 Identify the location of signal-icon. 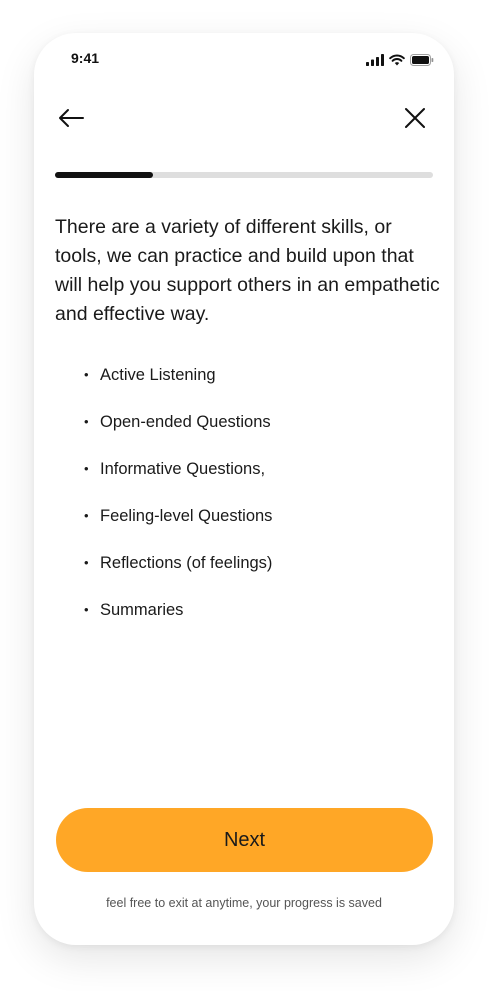
(375, 62).